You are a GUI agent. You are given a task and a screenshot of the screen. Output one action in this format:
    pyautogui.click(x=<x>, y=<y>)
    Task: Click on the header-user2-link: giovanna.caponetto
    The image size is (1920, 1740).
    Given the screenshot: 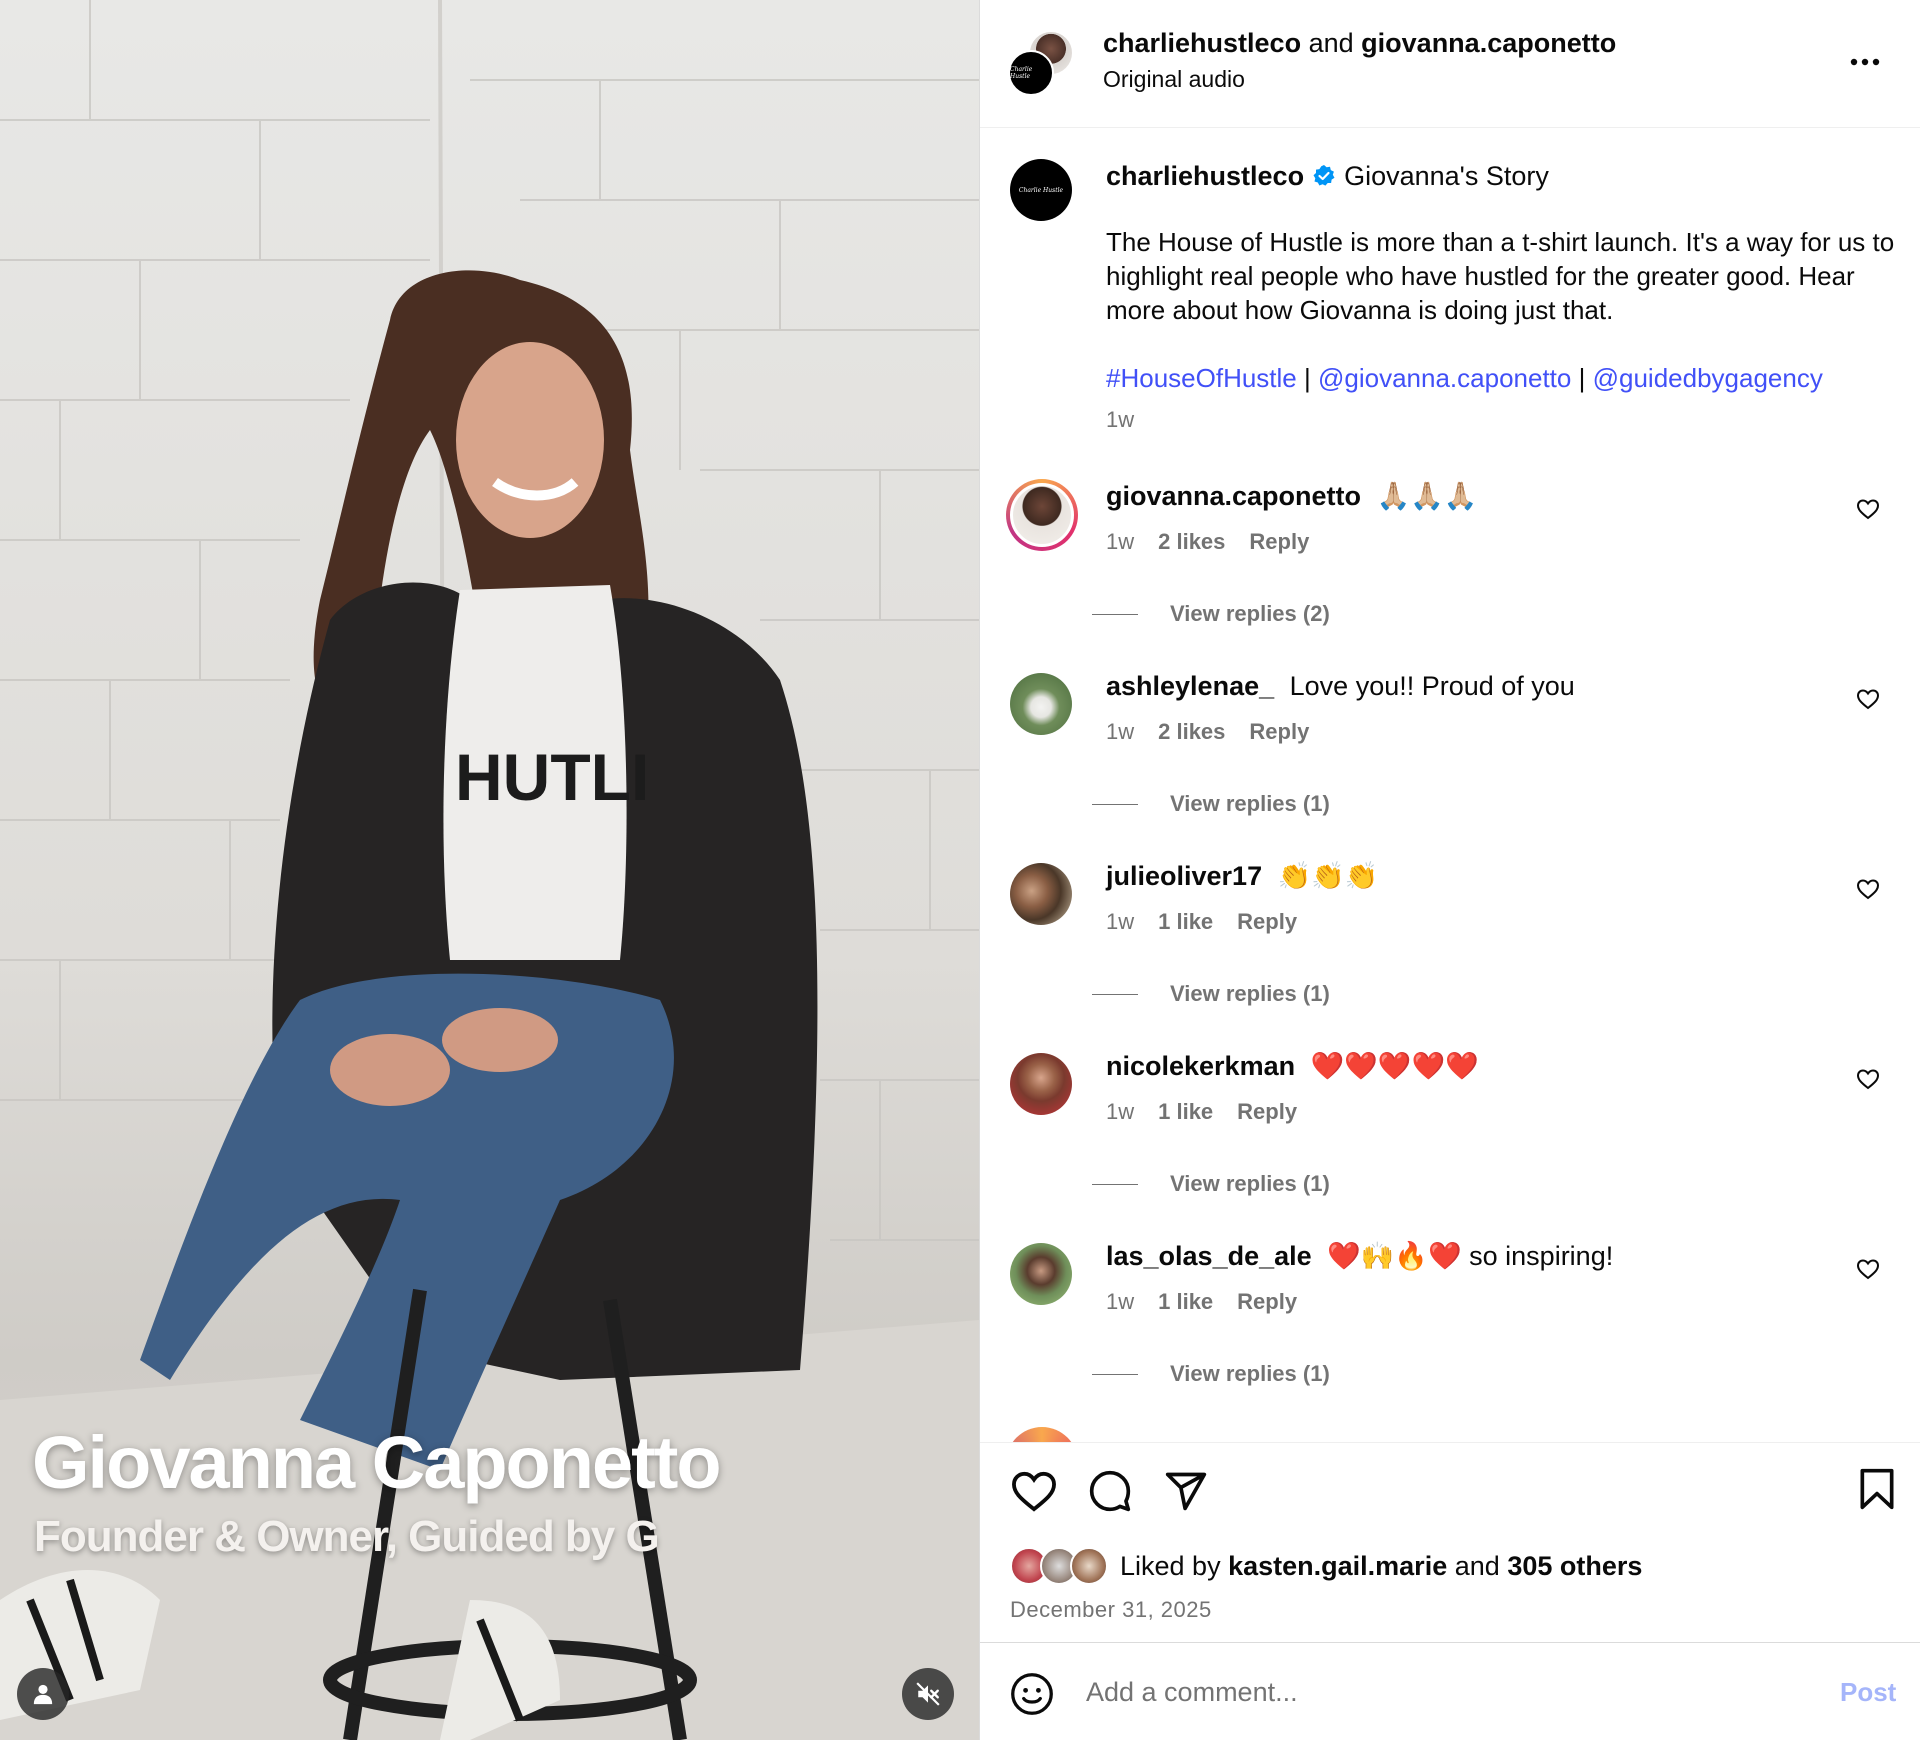 What is the action you would take?
    pyautogui.click(x=1488, y=43)
    